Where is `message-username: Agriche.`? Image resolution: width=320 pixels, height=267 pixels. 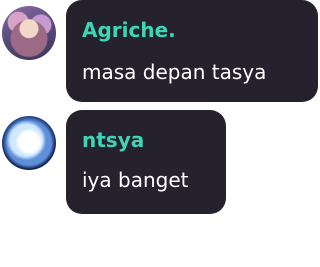
message-username: Agriche. is located at coordinates (129, 30).